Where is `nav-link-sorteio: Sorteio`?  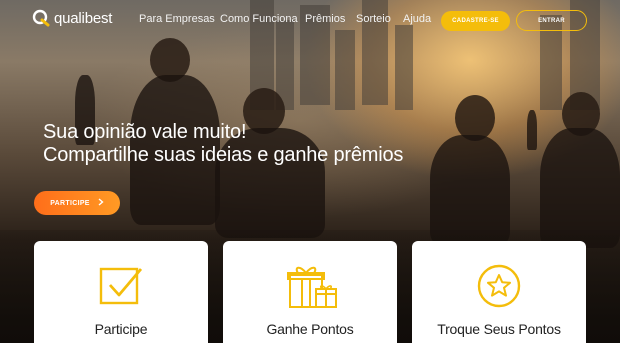
nav-link-sorteio: Sorteio is located at coordinates (373, 19).